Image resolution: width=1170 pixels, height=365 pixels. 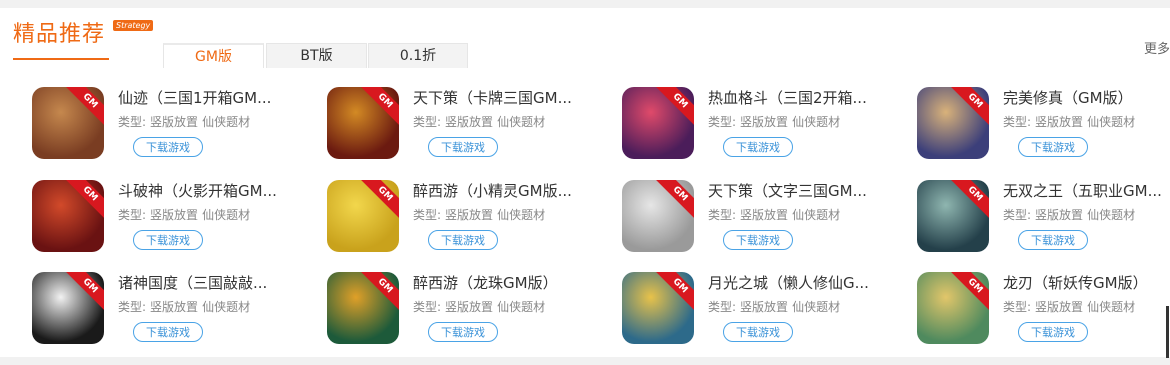 I want to click on game-card: GM 诸神国度（三国敲敲... 类型: 竖版放置 仙侠题材 下载游戏, so click(x=177, y=316).